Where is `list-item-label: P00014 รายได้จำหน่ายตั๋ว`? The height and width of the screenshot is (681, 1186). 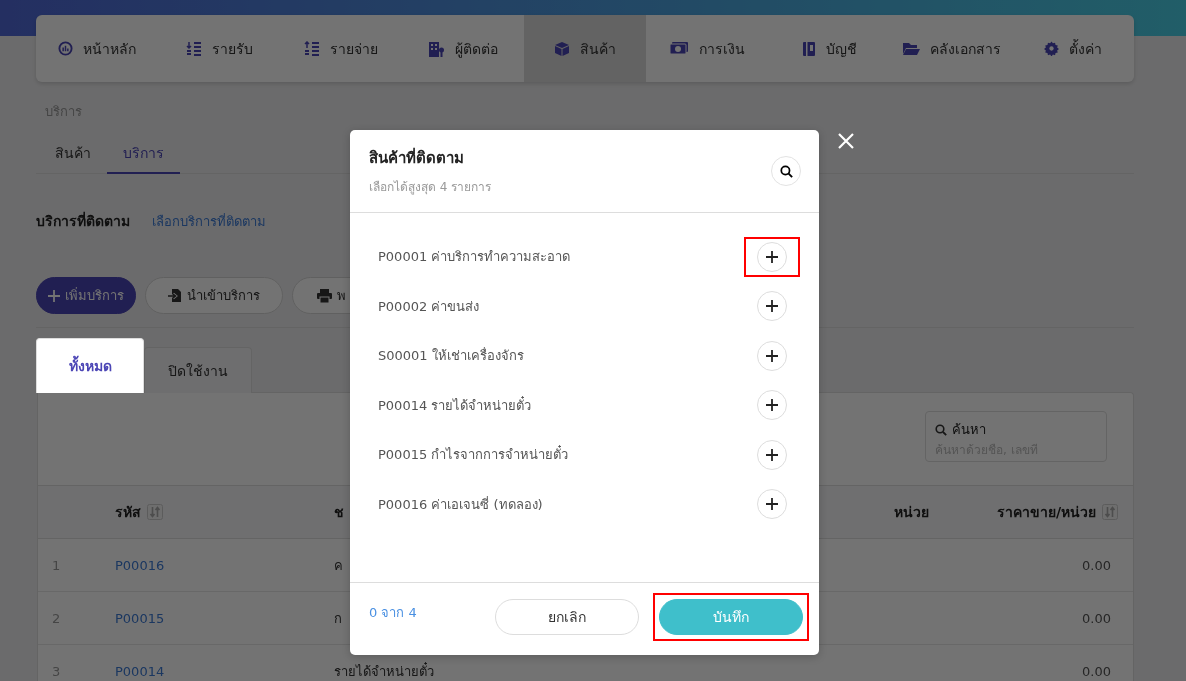 list-item-label: P00014 รายได้จำหน่ายตั๋ว is located at coordinates (455, 405).